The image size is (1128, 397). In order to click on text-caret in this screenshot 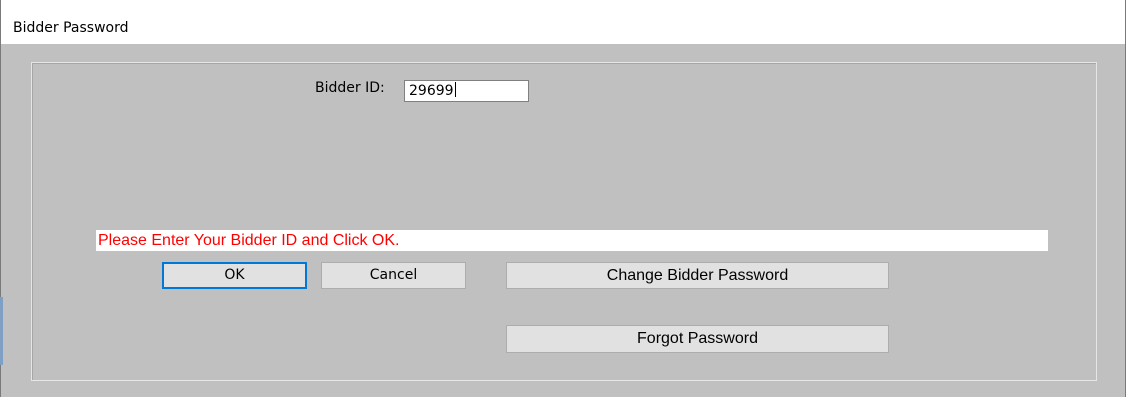, I will do `click(455, 89)`.